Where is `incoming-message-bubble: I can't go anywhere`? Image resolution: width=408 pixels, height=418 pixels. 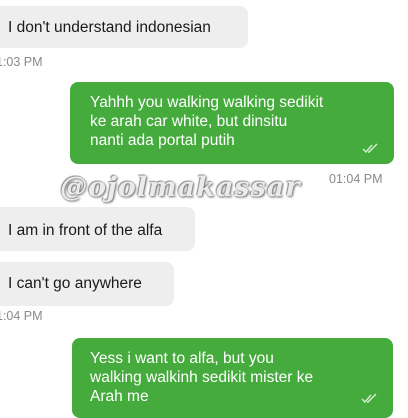 incoming-message-bubble: I can't go anywhere is located at coordinates (87, 284).